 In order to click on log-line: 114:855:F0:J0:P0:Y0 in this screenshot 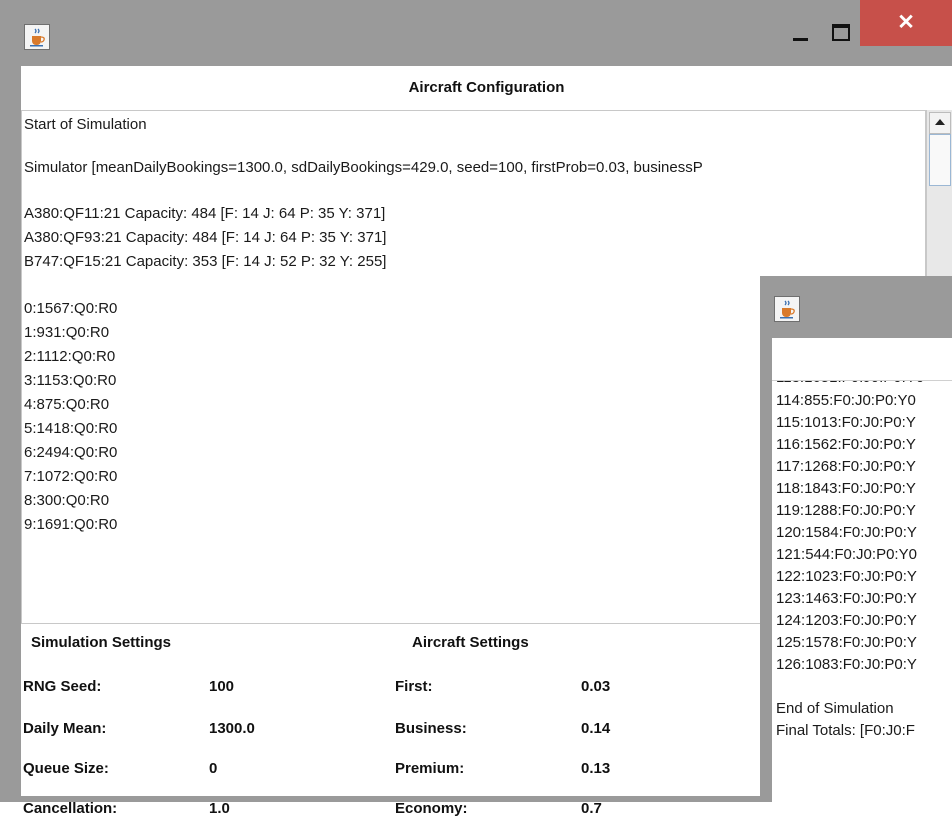, I will do `click(846, 400)`.